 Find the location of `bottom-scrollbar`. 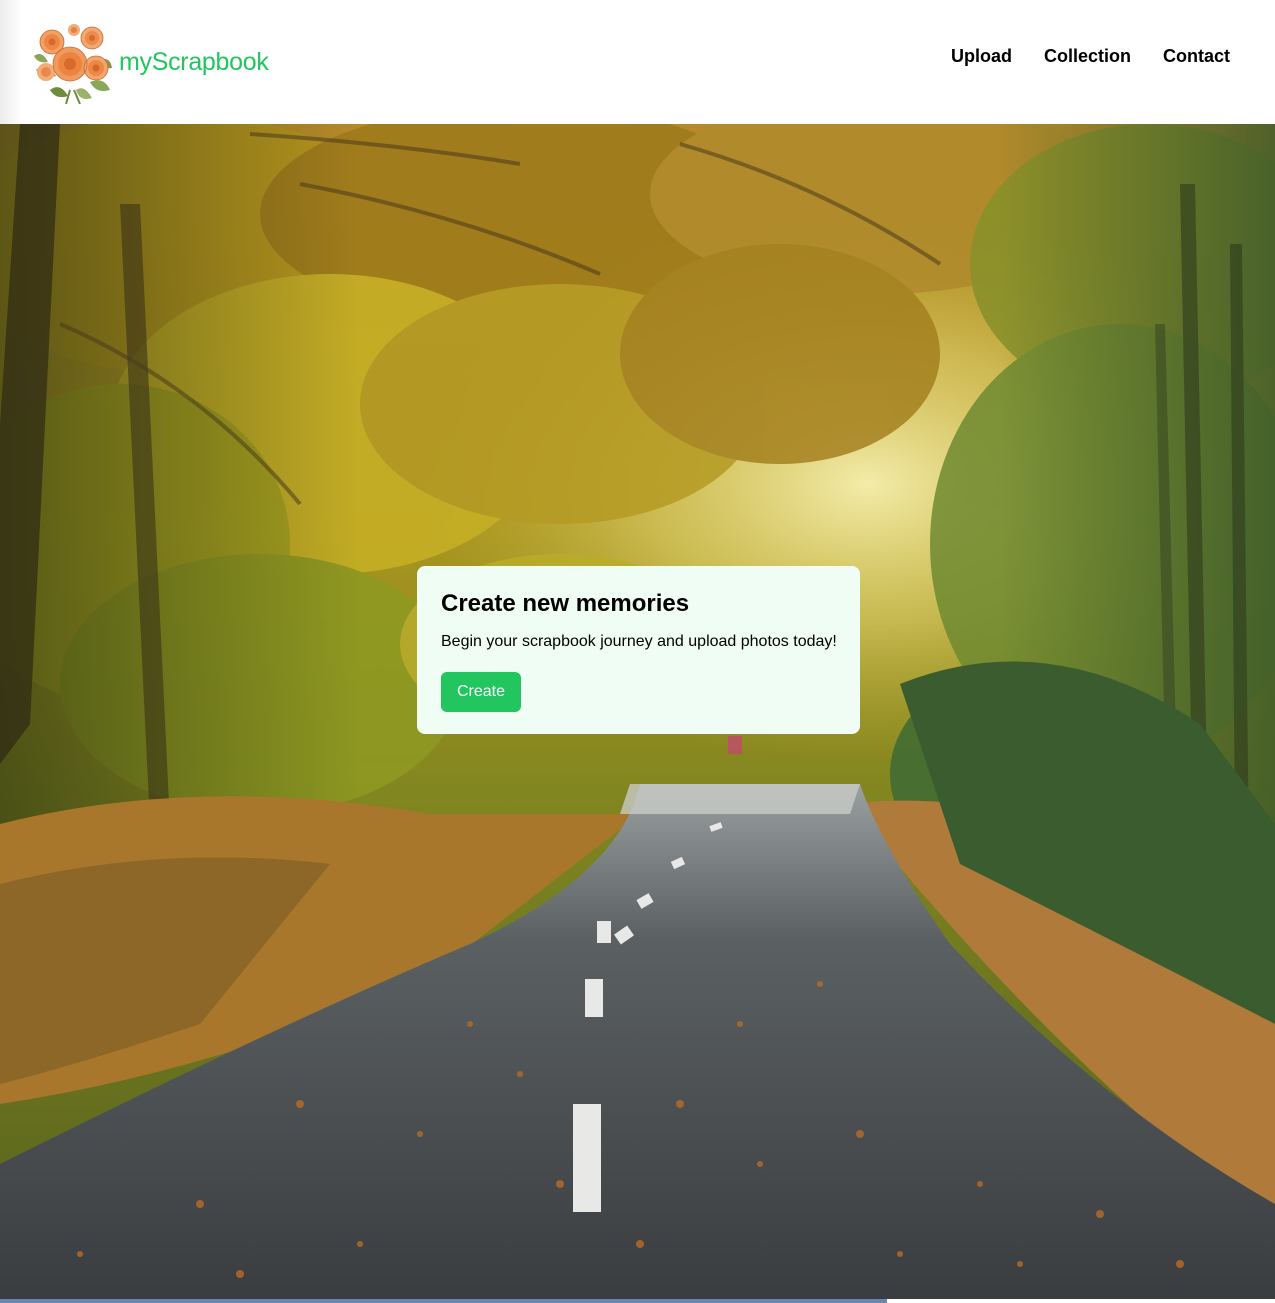

bottom-scrollbar is located at coordinates (443, 1301).